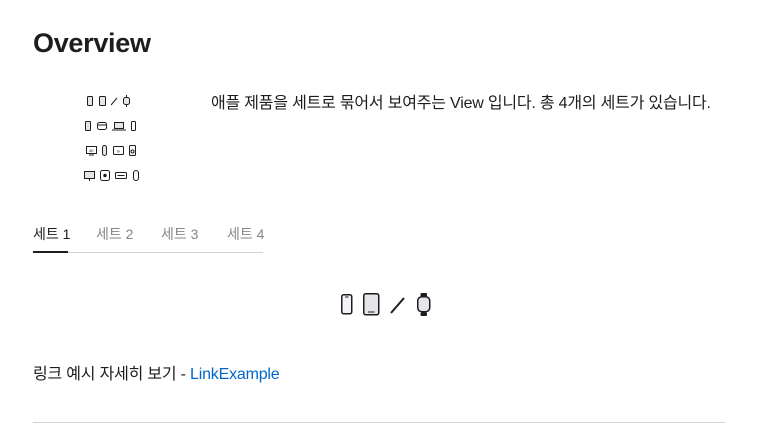 The image size is (765, 442). Describe the element at coordinates (133, 126) in the screenshot. I see `iphone-side-icon` at that location.